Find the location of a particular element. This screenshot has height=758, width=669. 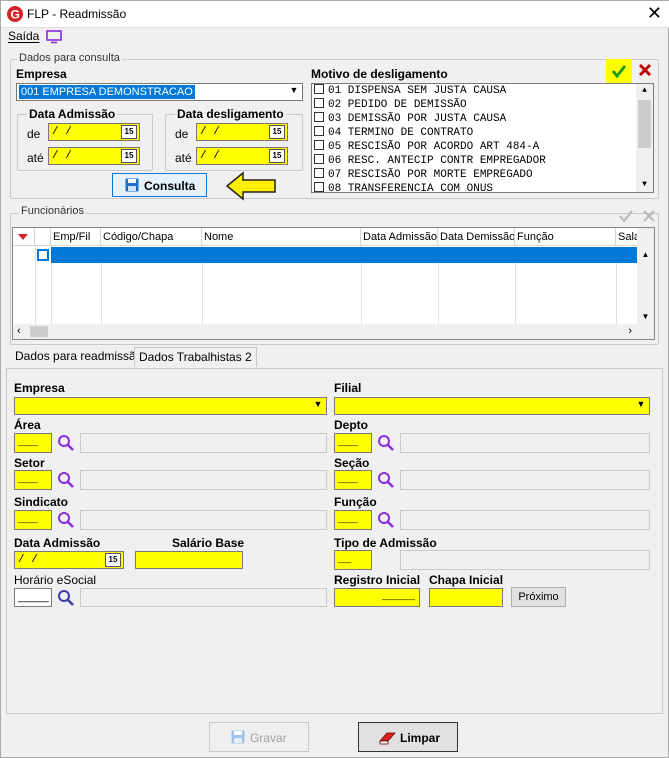

area-code-input: ___ is located at coordinates (33, 443).